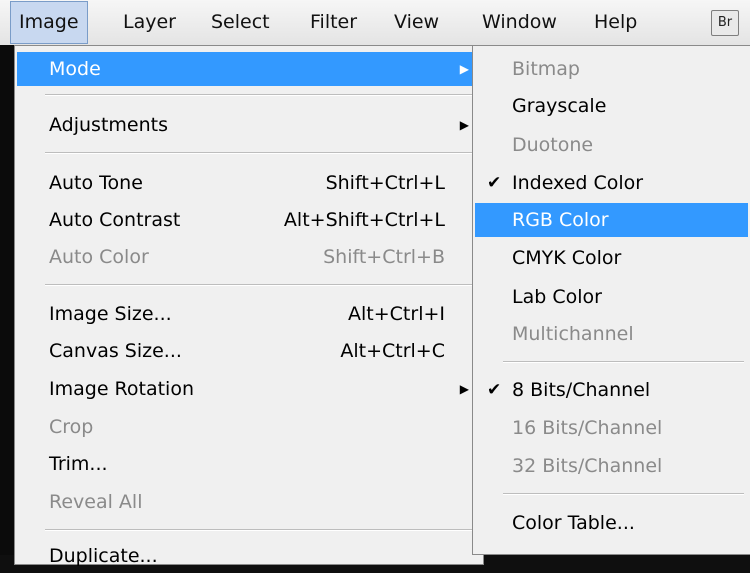 The width and height of the screenshot is (750, 573). What do you see at coordinates (557, 297) in the screenshot?
I see `menu-item-label: Lab Color` at bounding box center [557, 297].